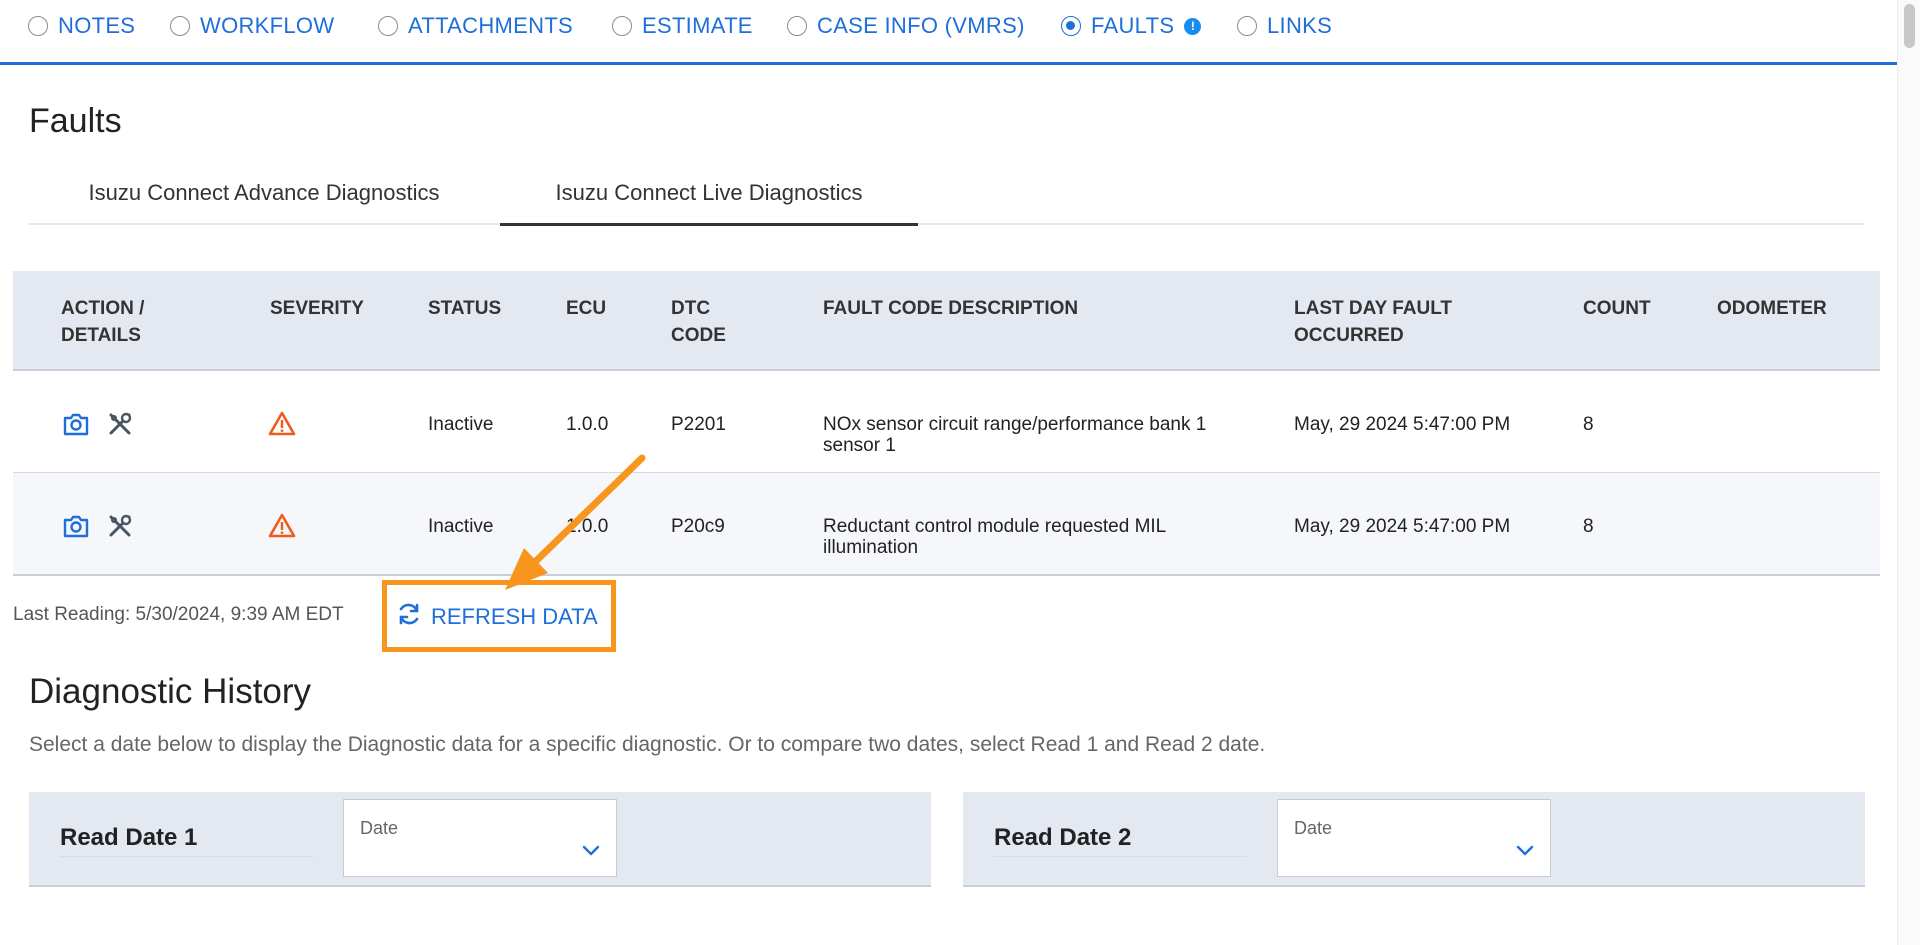 This screenshot has height=945, width=1920. I want to click on scrollbar, so click(1908, 472).